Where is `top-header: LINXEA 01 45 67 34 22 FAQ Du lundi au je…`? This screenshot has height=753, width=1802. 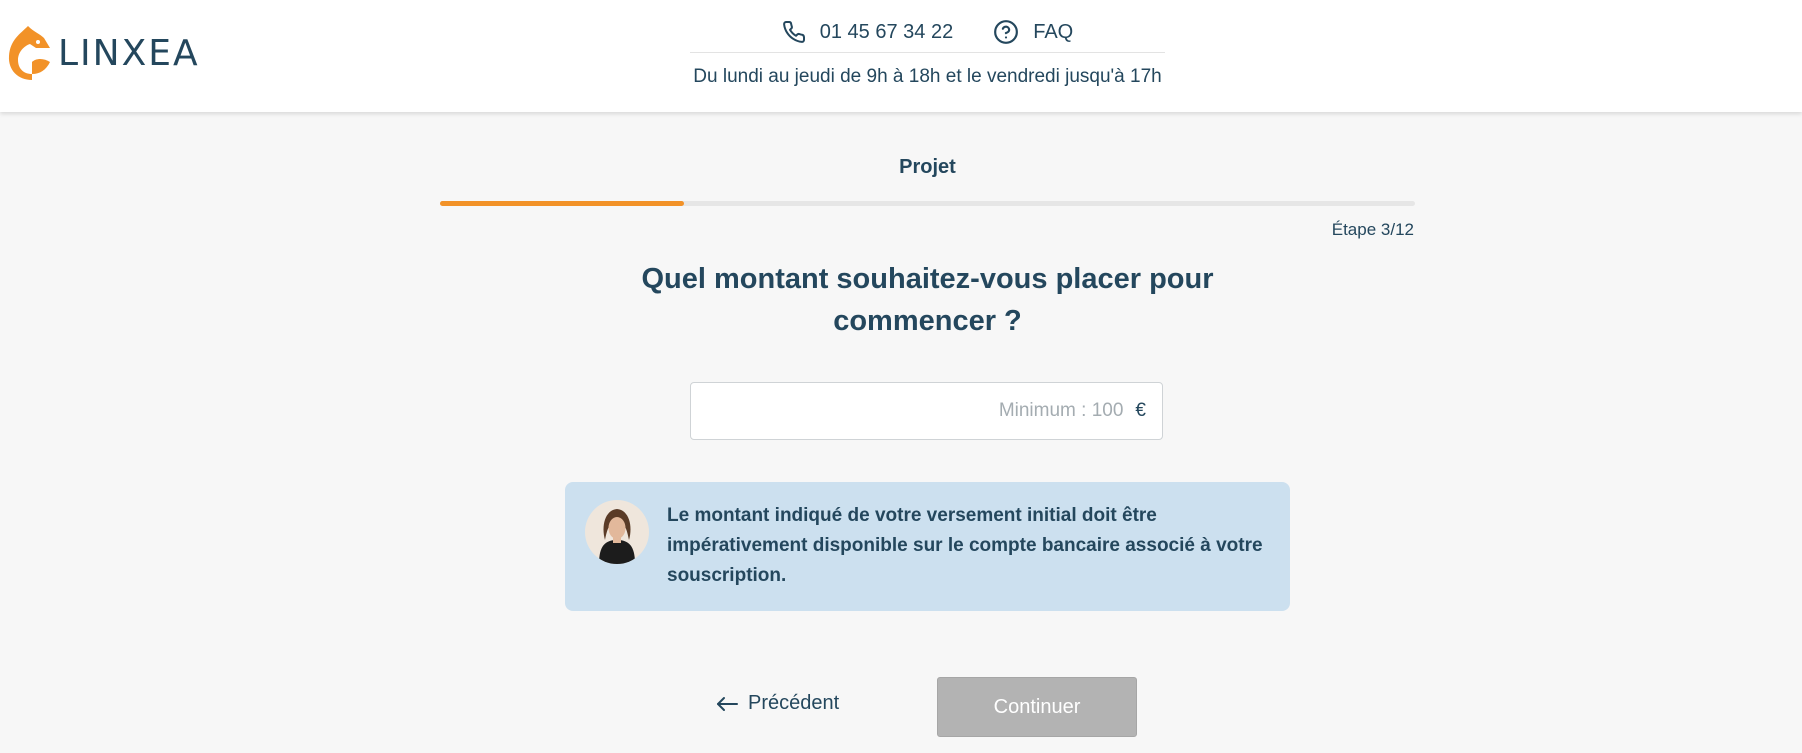
top-header: LINXEA 01 45 67 34 22 FAQ Du lundi au je… is located at coordinates (901, 56).